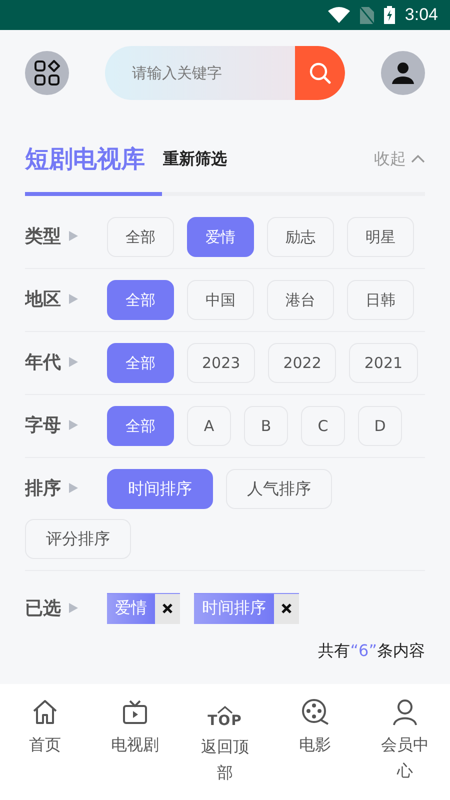 Image resolution: width=450 pixels, height=800 pixels. I want to click on filter-label: 字母, so click(43, 425).